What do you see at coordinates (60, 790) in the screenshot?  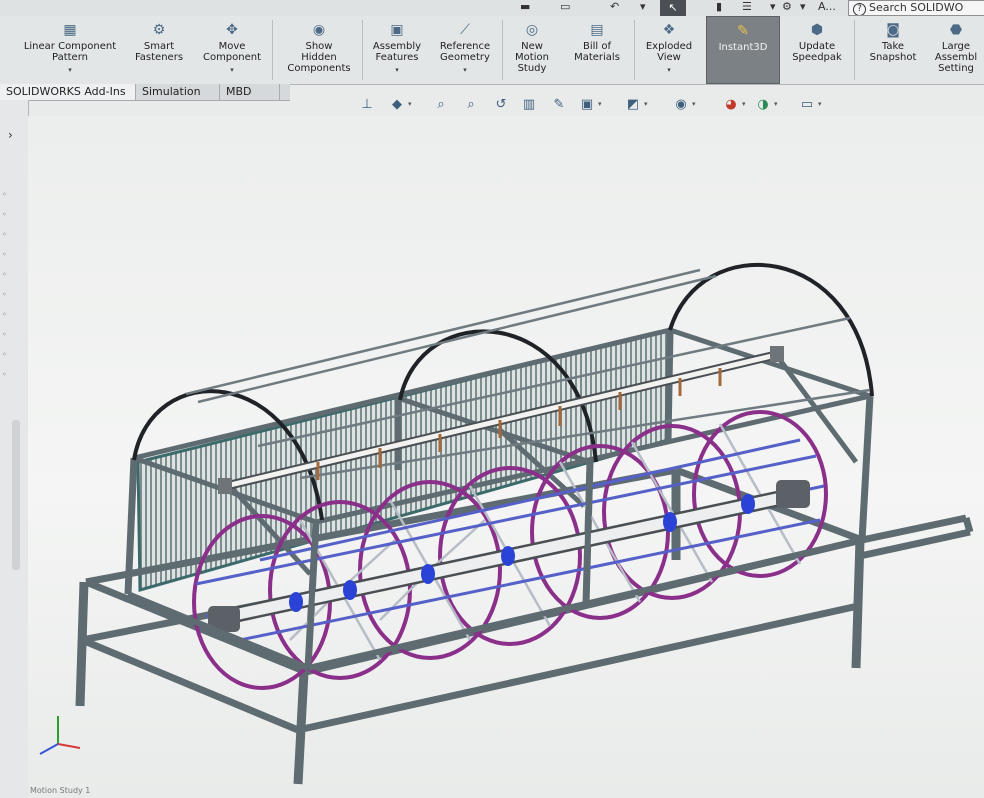 I see `motion-study-tab: Motion Study 1` at bounding box center [60, 790].